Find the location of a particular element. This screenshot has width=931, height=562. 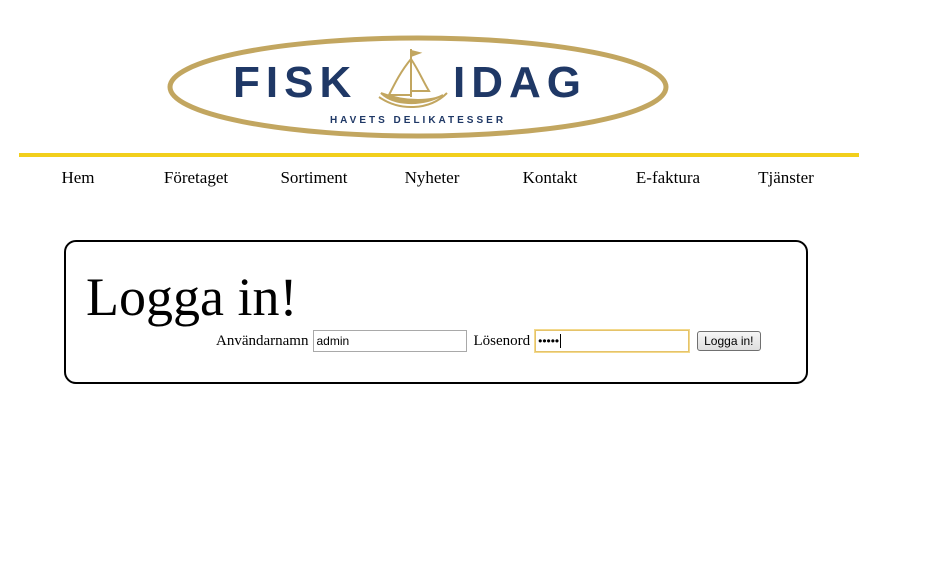

nav-item-sortiment: Sortiment is located at coordinates (314, 178).